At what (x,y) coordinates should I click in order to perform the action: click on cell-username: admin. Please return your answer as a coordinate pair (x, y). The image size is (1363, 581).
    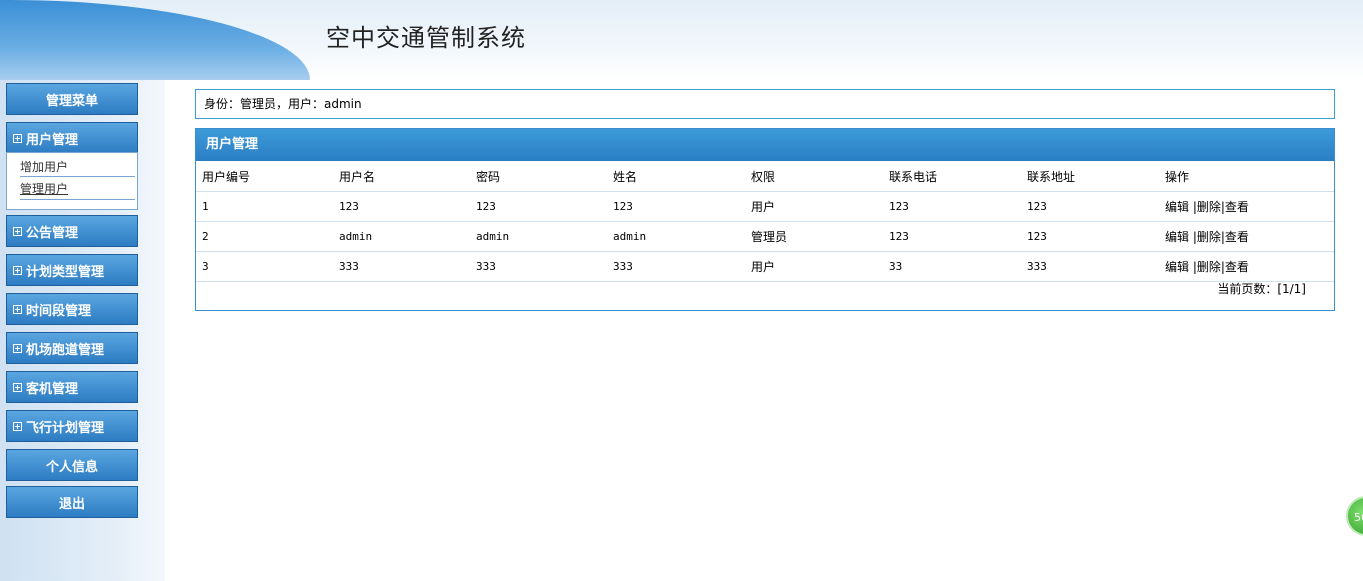
    Looking at the image, I should click on (401, 236).